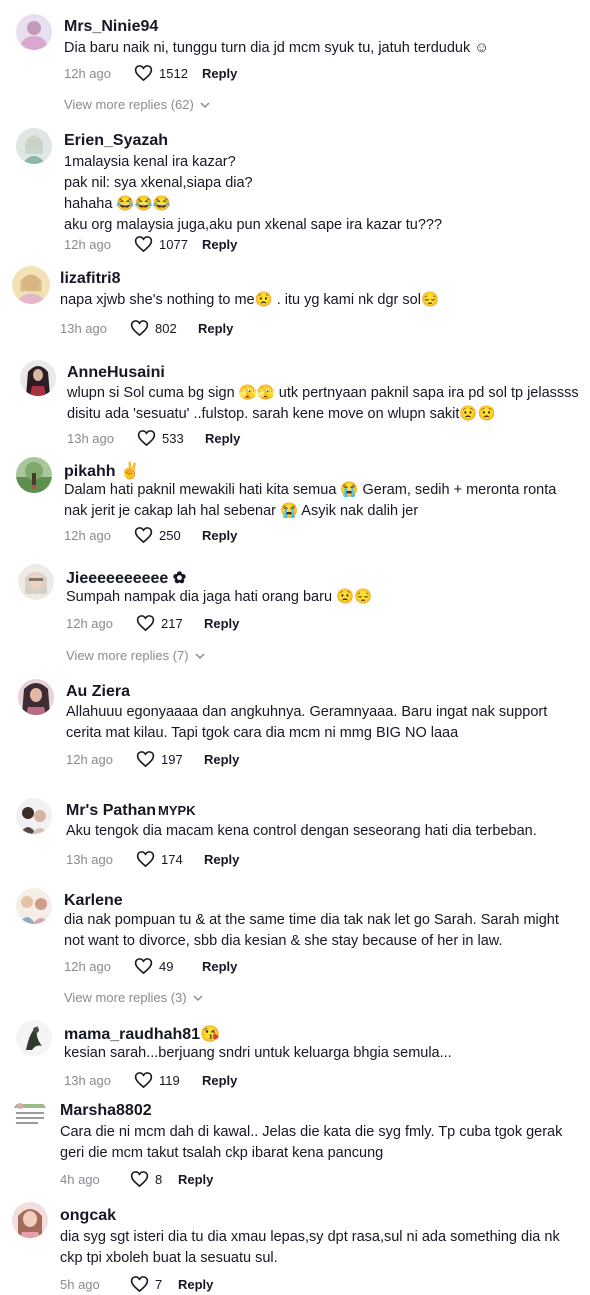 Image resolution: width=590 pixels, height=1295 pixels. What do you see at coordinates (177, 810) in the screenshot?
I see `username-suffix: MYPK` at bounding box center [177, 810].